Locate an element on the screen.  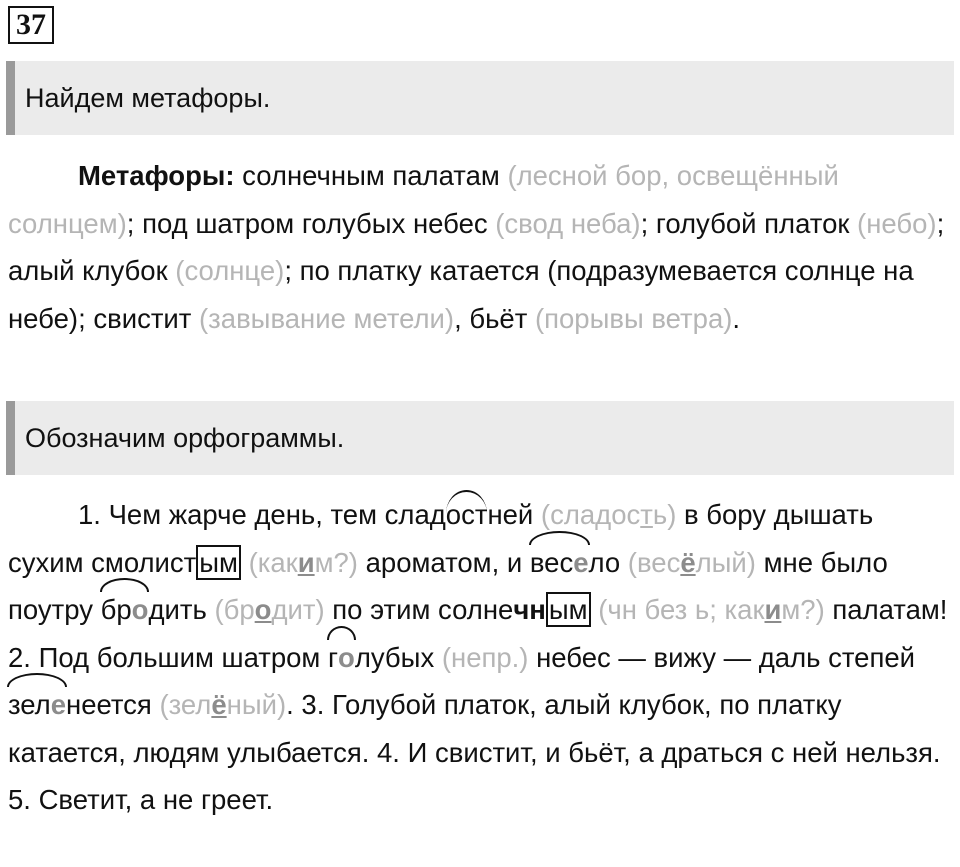
suffix-arc: ост is located at coordinates (466, 514).